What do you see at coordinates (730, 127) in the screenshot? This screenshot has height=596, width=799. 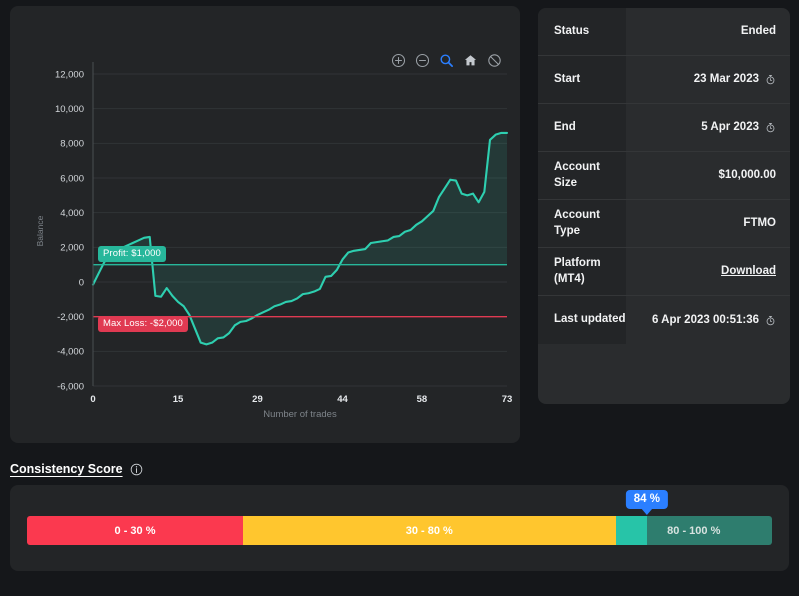 I see `details-value-text: 5 Apr 2023` at bounding box center [730, 127].